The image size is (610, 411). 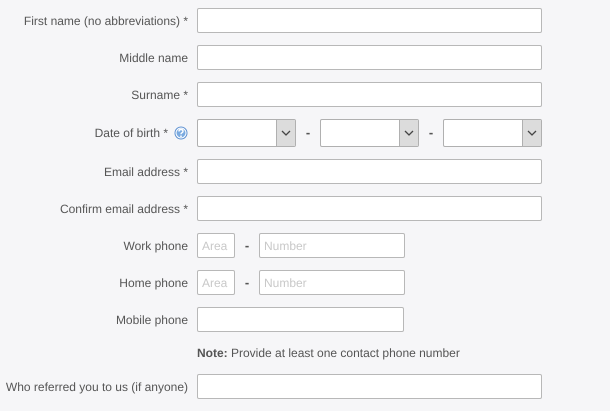 What do you see at coordinates (159, 95) in the screenshot?
I see `field-label: Surname *` at bounding box center [159, 95].